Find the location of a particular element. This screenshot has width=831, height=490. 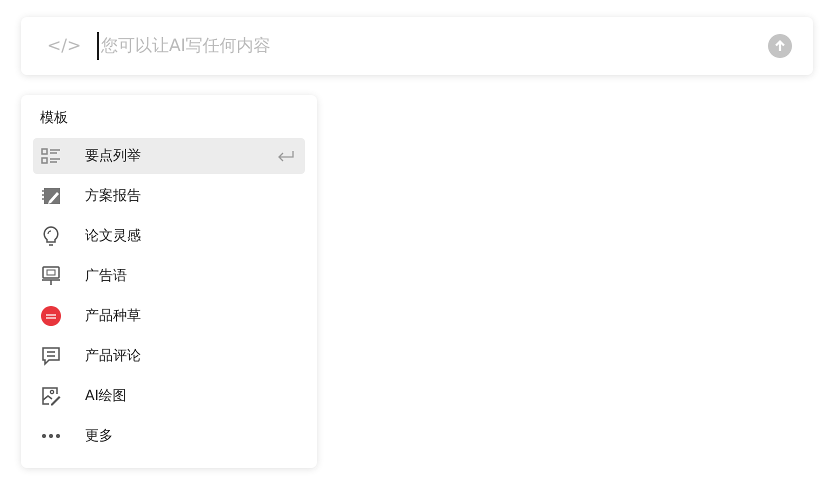

more-icon is located at coordinates (51, 436).